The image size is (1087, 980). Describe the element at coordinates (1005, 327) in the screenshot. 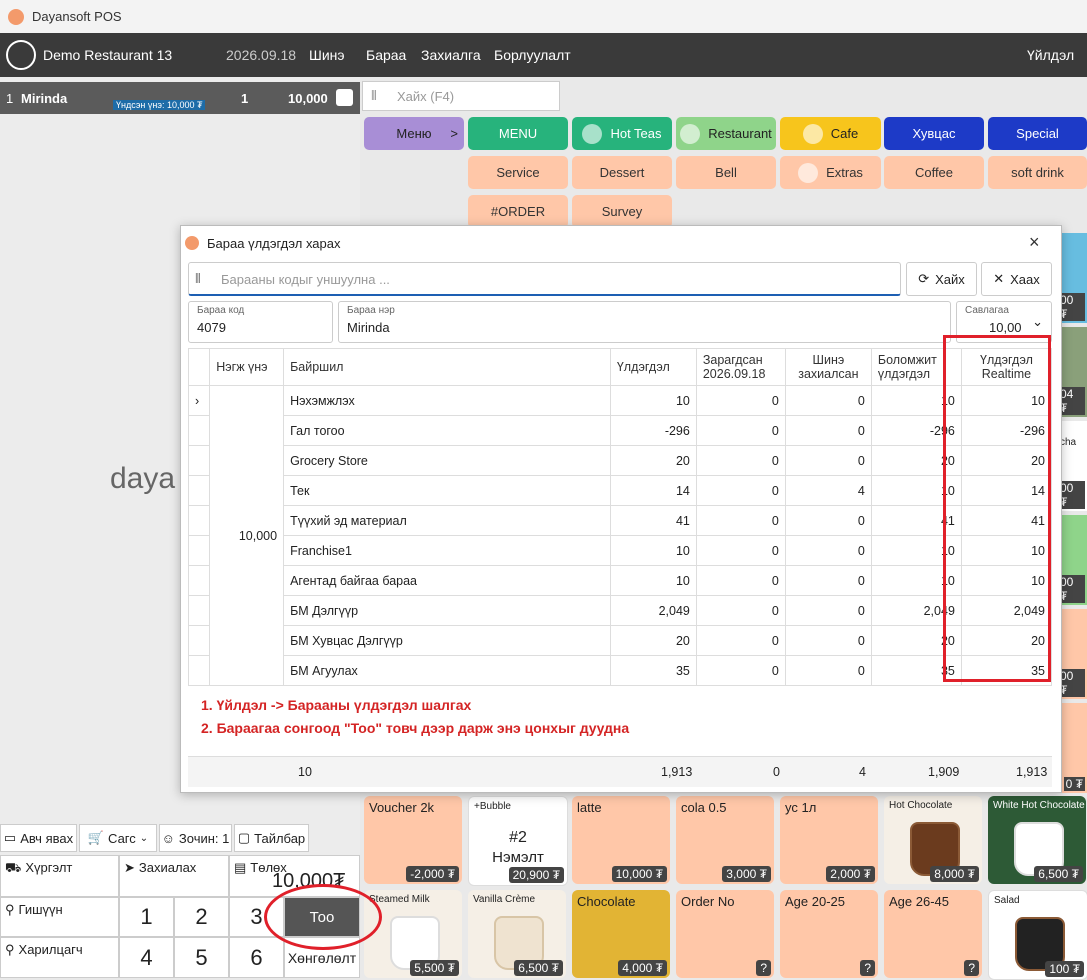

I see `field-value: 10,00` at that location.